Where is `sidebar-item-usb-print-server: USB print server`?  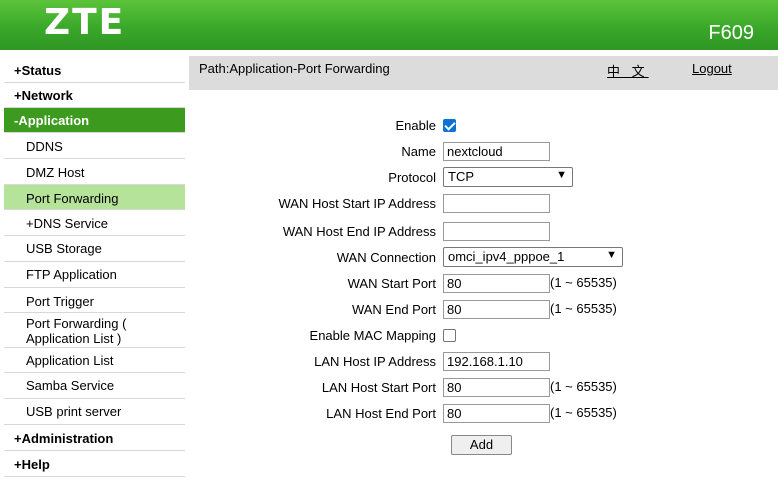
sidebar-item-usb-print-server: USB print server is located at coordinates (94, 412).